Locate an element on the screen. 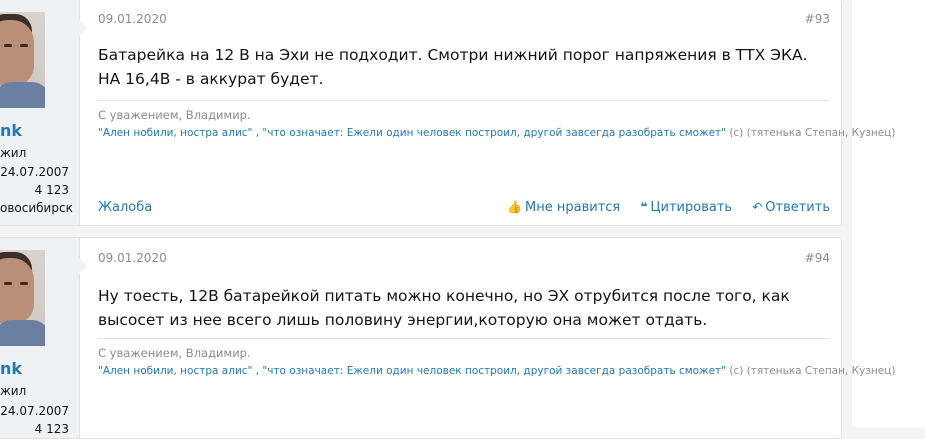  post-user-cell: nk жил 24.07.2007 4 123 овосибирск is located at coordinates (43, 112).